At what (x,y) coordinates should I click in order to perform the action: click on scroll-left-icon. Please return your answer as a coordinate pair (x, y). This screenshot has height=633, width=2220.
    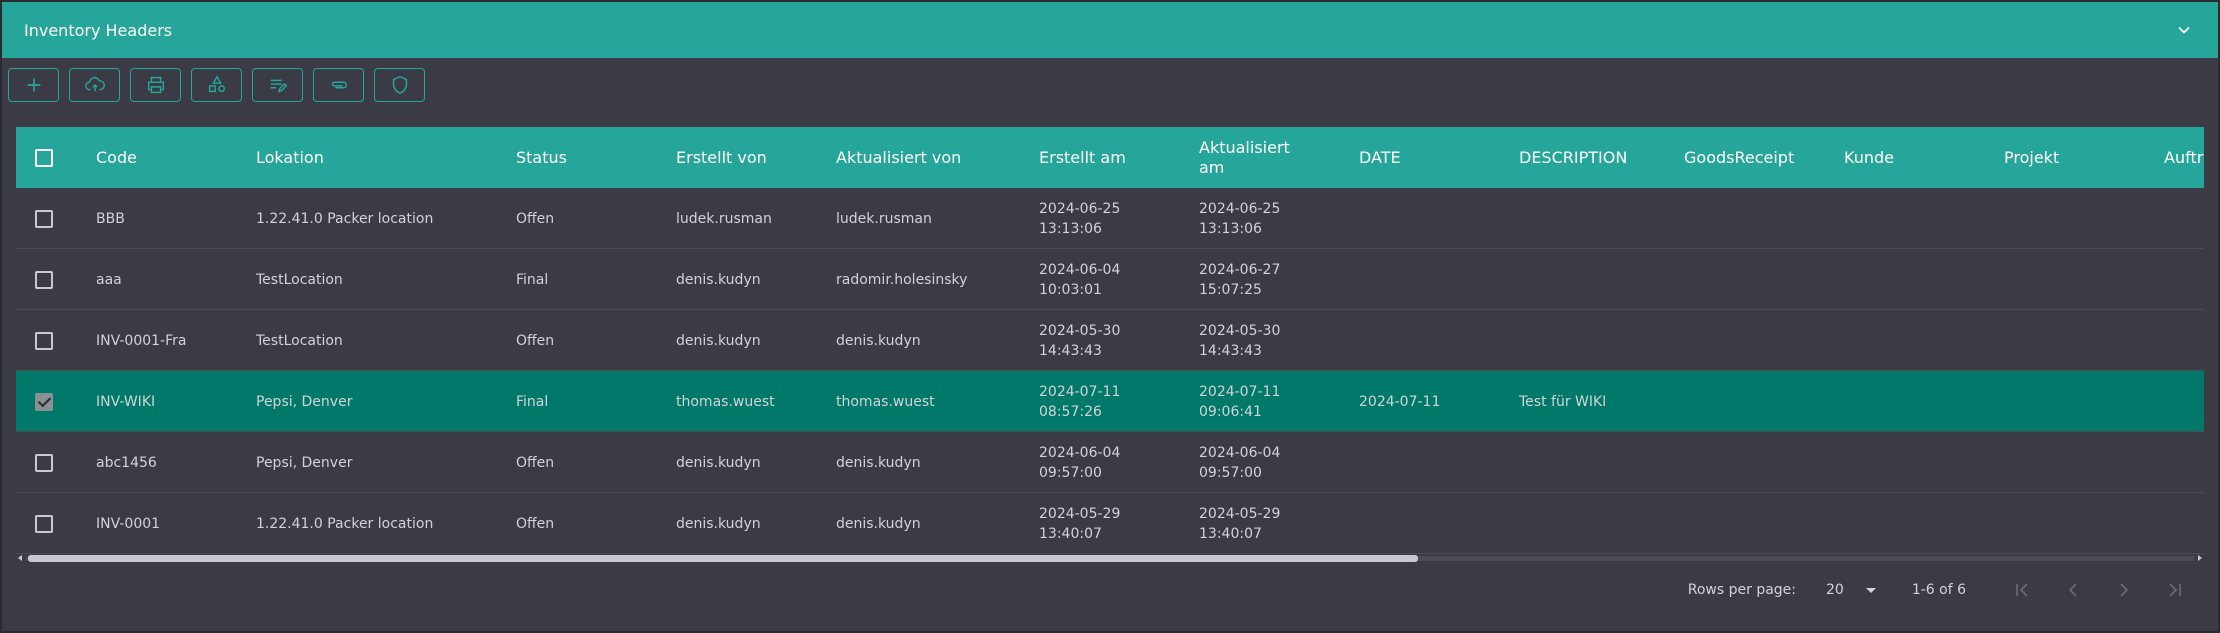
    Looking at the image, I should click on (20, 558).